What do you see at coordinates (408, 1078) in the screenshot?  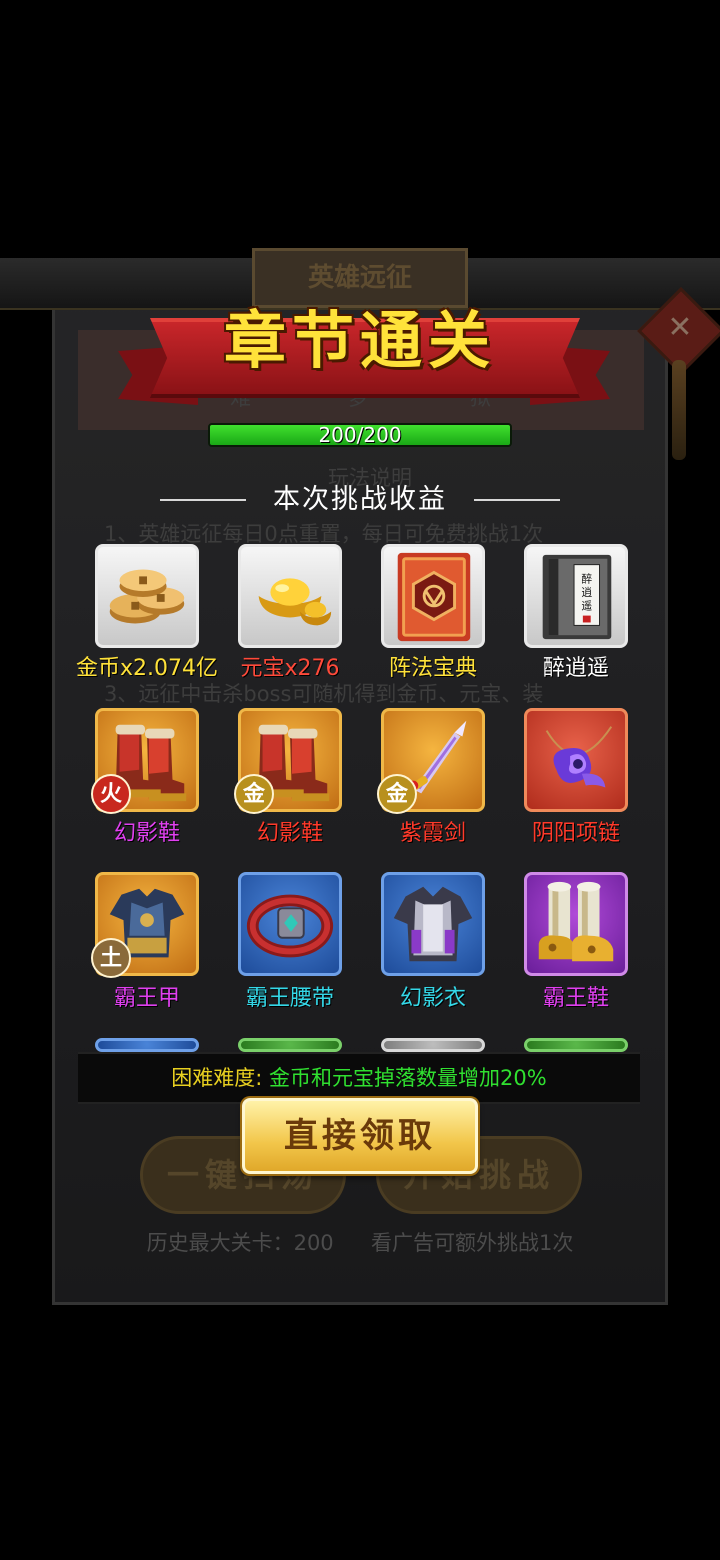 I see `difficulty-bonus-text: 金币和元宝掉落数量增加20%` at bounding box center [408, 1078].